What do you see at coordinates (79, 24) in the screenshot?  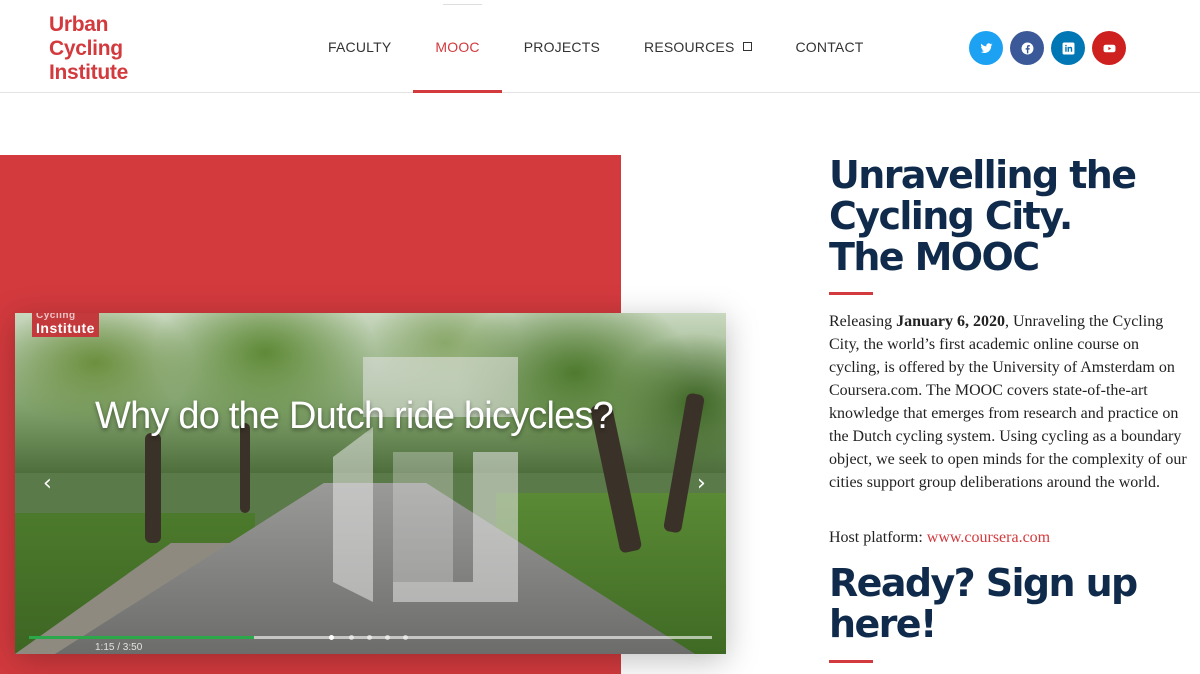 I see `logo-line-1: Urban` at bounding box center [79, 24].